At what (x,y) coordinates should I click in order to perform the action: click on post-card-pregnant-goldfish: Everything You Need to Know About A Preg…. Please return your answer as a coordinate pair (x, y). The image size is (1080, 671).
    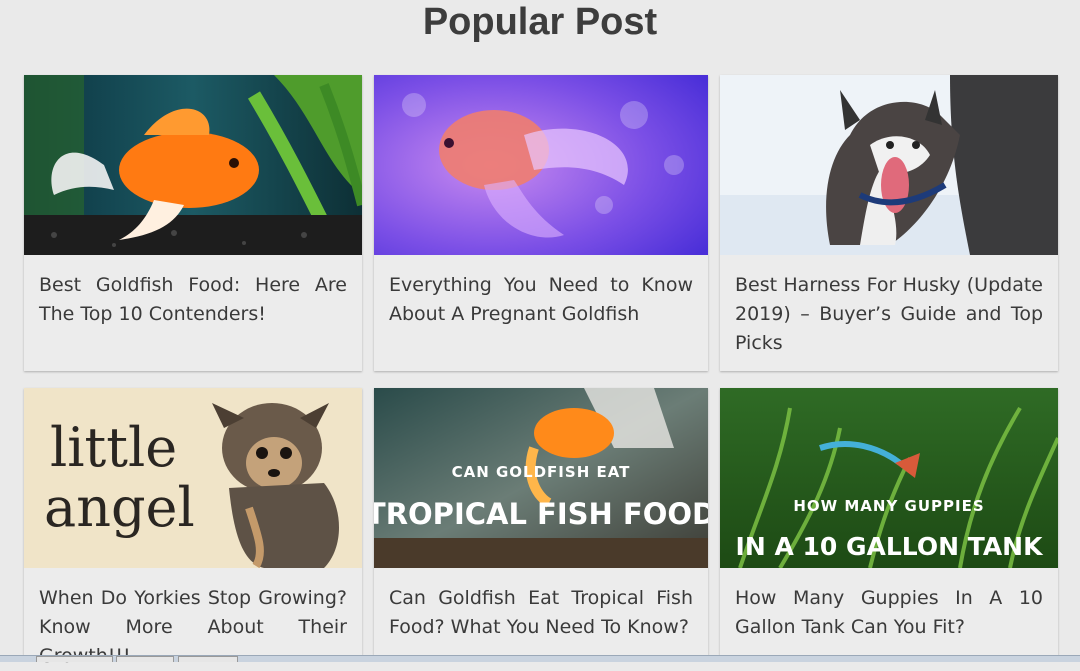
    Looking at the image, I should click on (541, 223).